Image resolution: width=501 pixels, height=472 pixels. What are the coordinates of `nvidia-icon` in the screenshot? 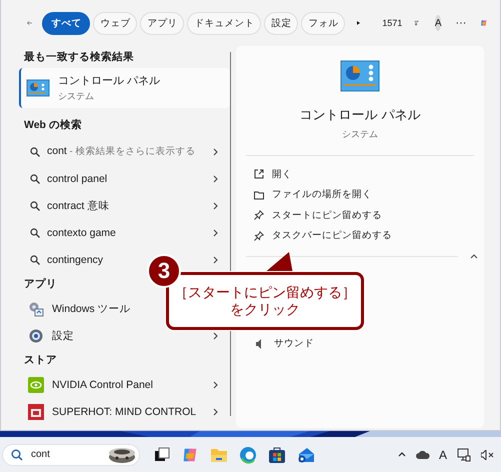 It's located at (36, 384).